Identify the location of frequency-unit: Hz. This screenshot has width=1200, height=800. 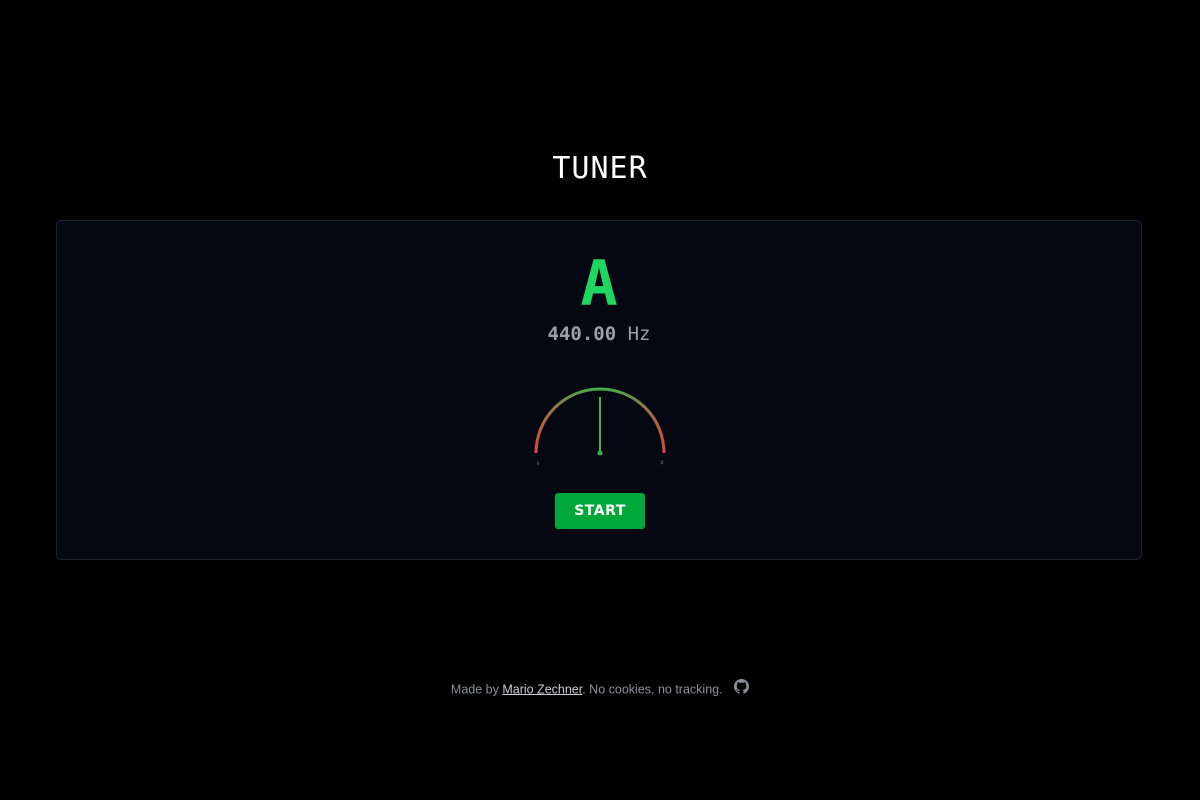
(639, 334).